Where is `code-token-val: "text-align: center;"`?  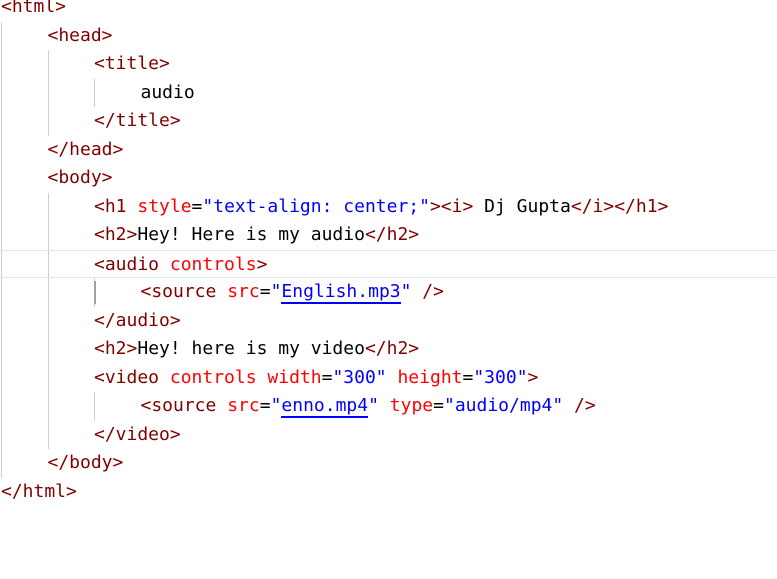 code-token-val: "text-align: center;" is located at coordinates (316, 206).